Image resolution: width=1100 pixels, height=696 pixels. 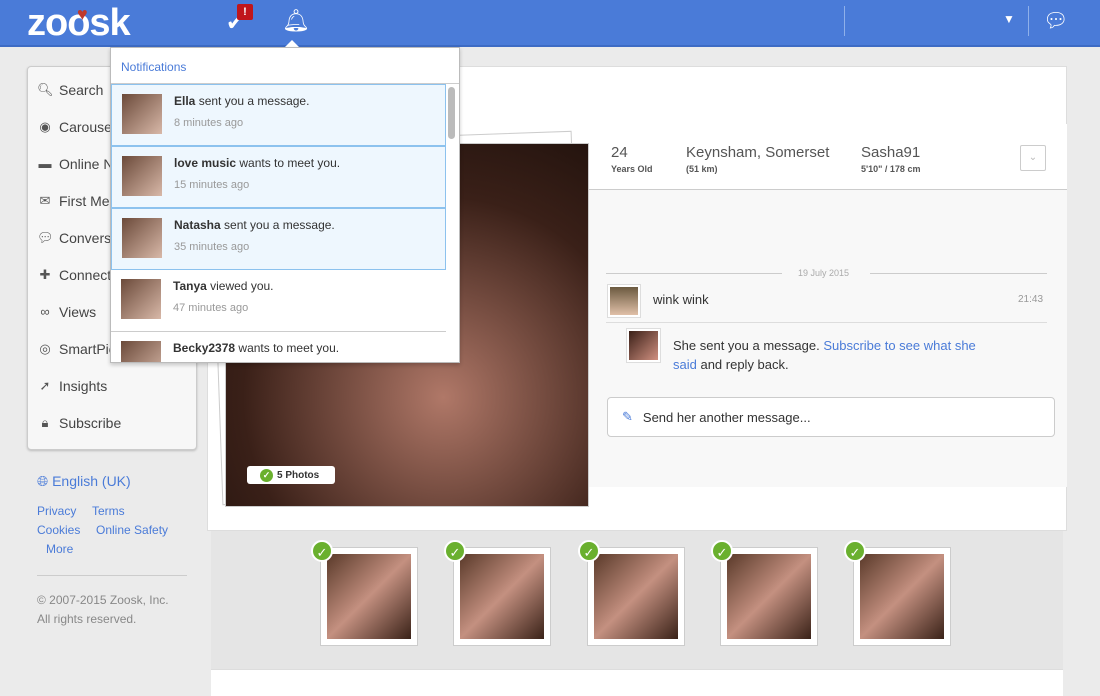 I want to click on cookies-link: Cookies, so click(x=58, y=530).